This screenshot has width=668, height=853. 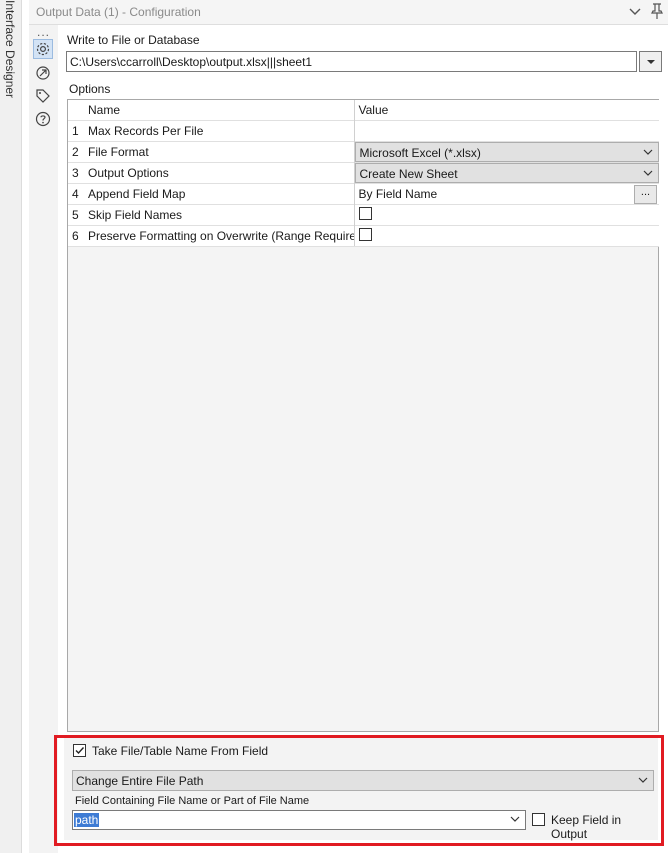 What do you see at coordinates (538, 819) in the screenshot?
I see `keep-field-checkbox` at bounding box center [538, 819].